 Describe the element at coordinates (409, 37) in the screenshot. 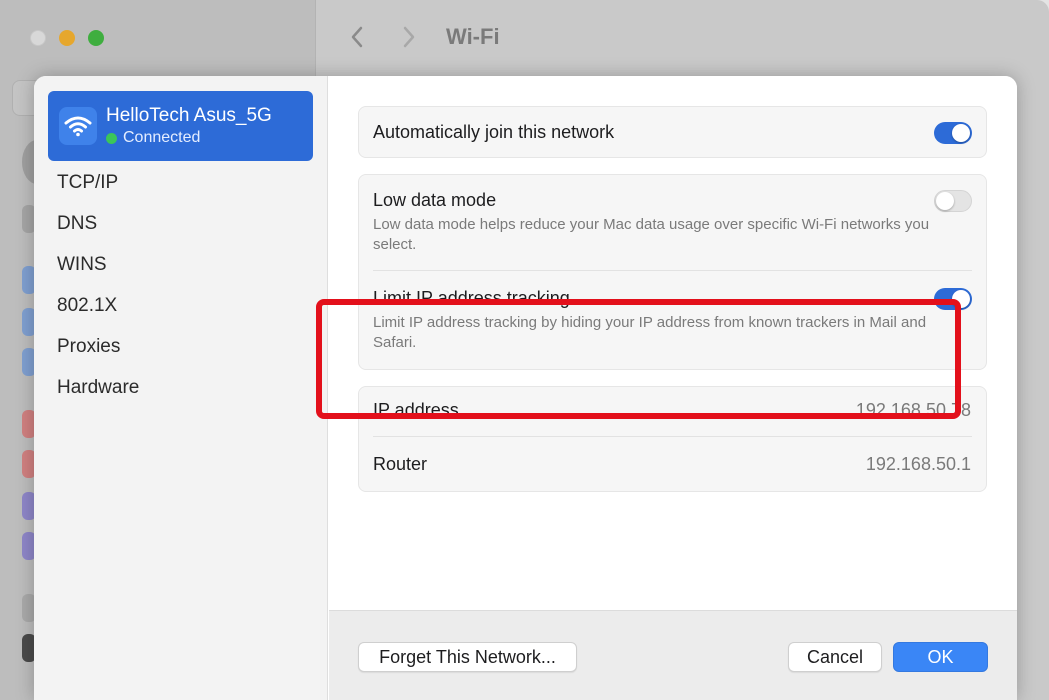

I see `chevron-right-icon` at that location.